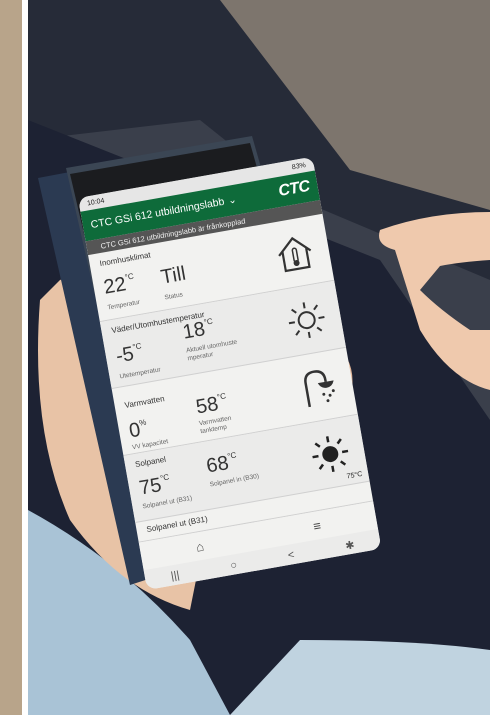 The image size is (490, 715). What do you see at coordinates (354, 475) in the screenshot?
I see `solar-tag: 75°C` at bounding box center [354, 475].